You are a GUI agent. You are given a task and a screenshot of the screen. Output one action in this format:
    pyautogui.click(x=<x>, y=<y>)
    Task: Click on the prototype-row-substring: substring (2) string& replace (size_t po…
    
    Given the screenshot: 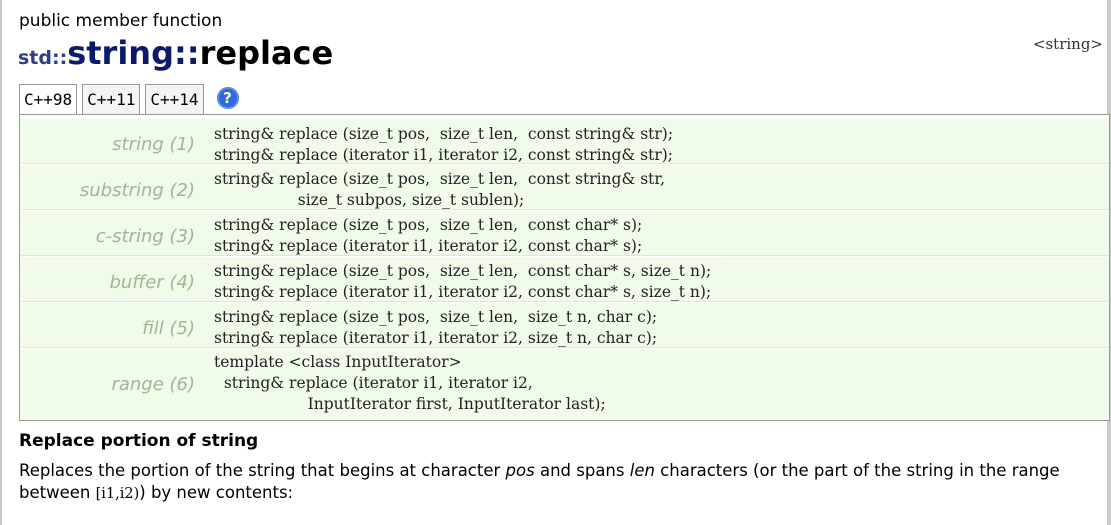 What is the action you would take?
    pyautogui.click(x=564, y=187)
    